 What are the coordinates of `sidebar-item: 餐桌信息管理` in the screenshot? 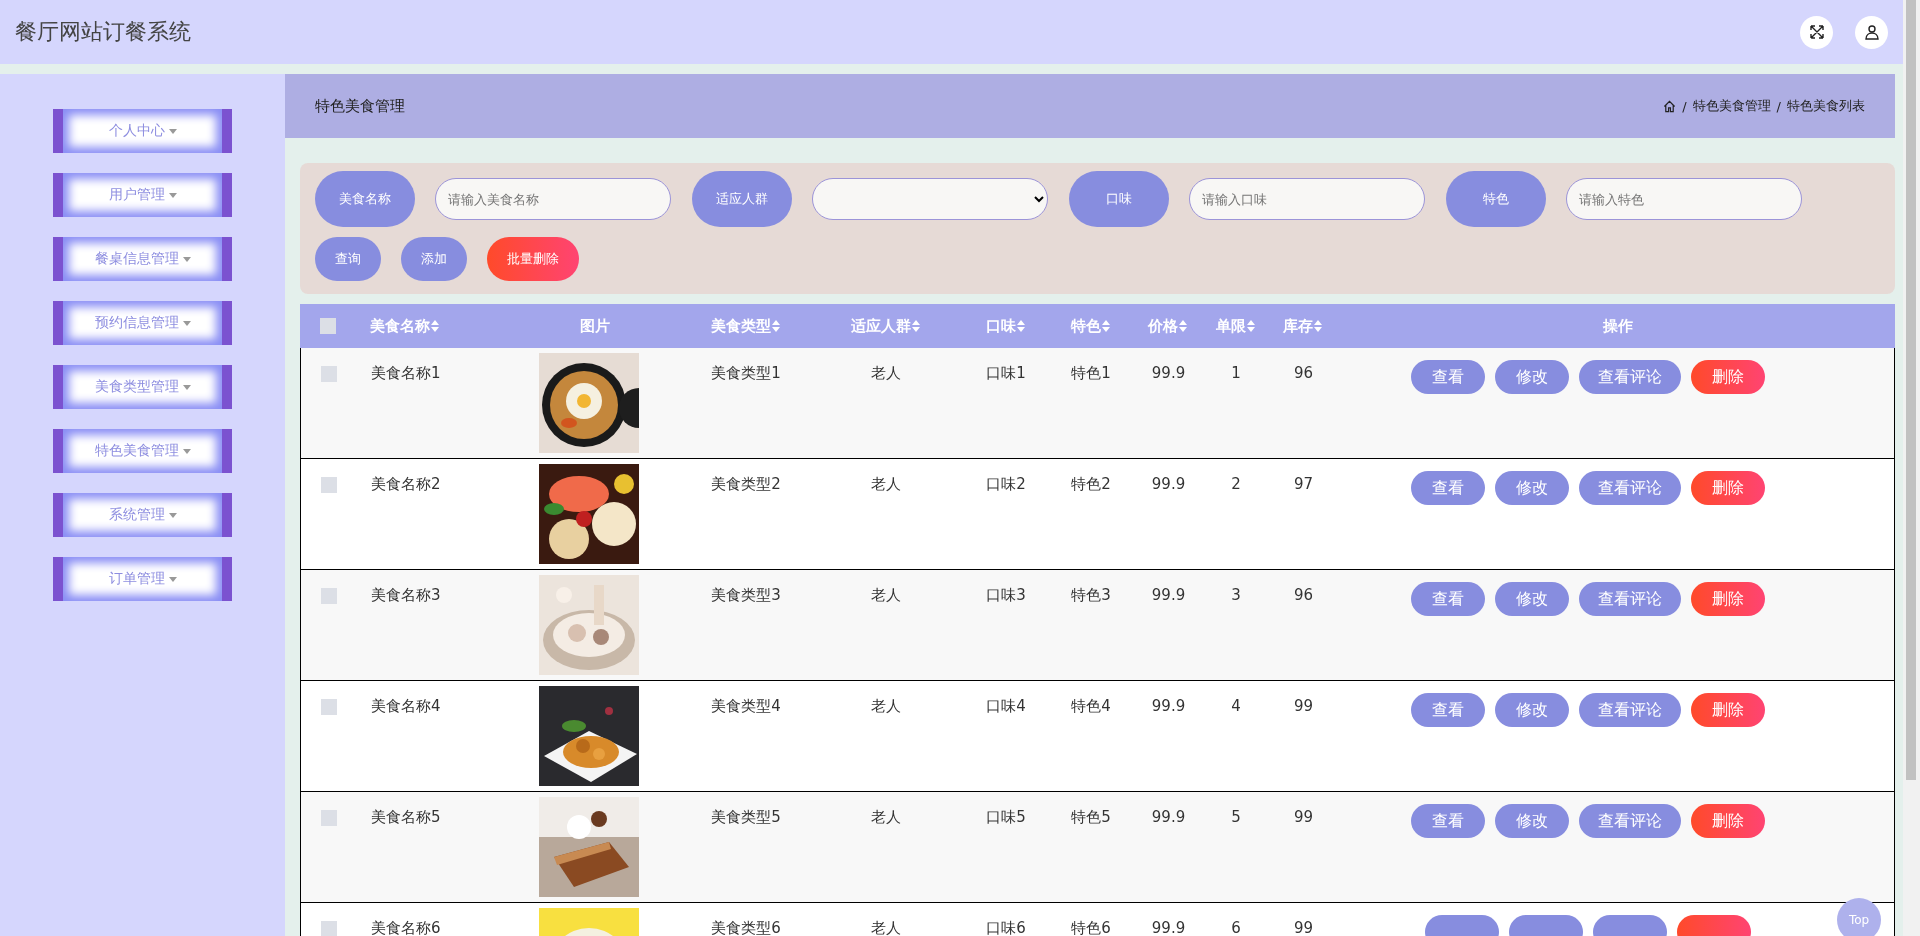 It's located at (142, 259).